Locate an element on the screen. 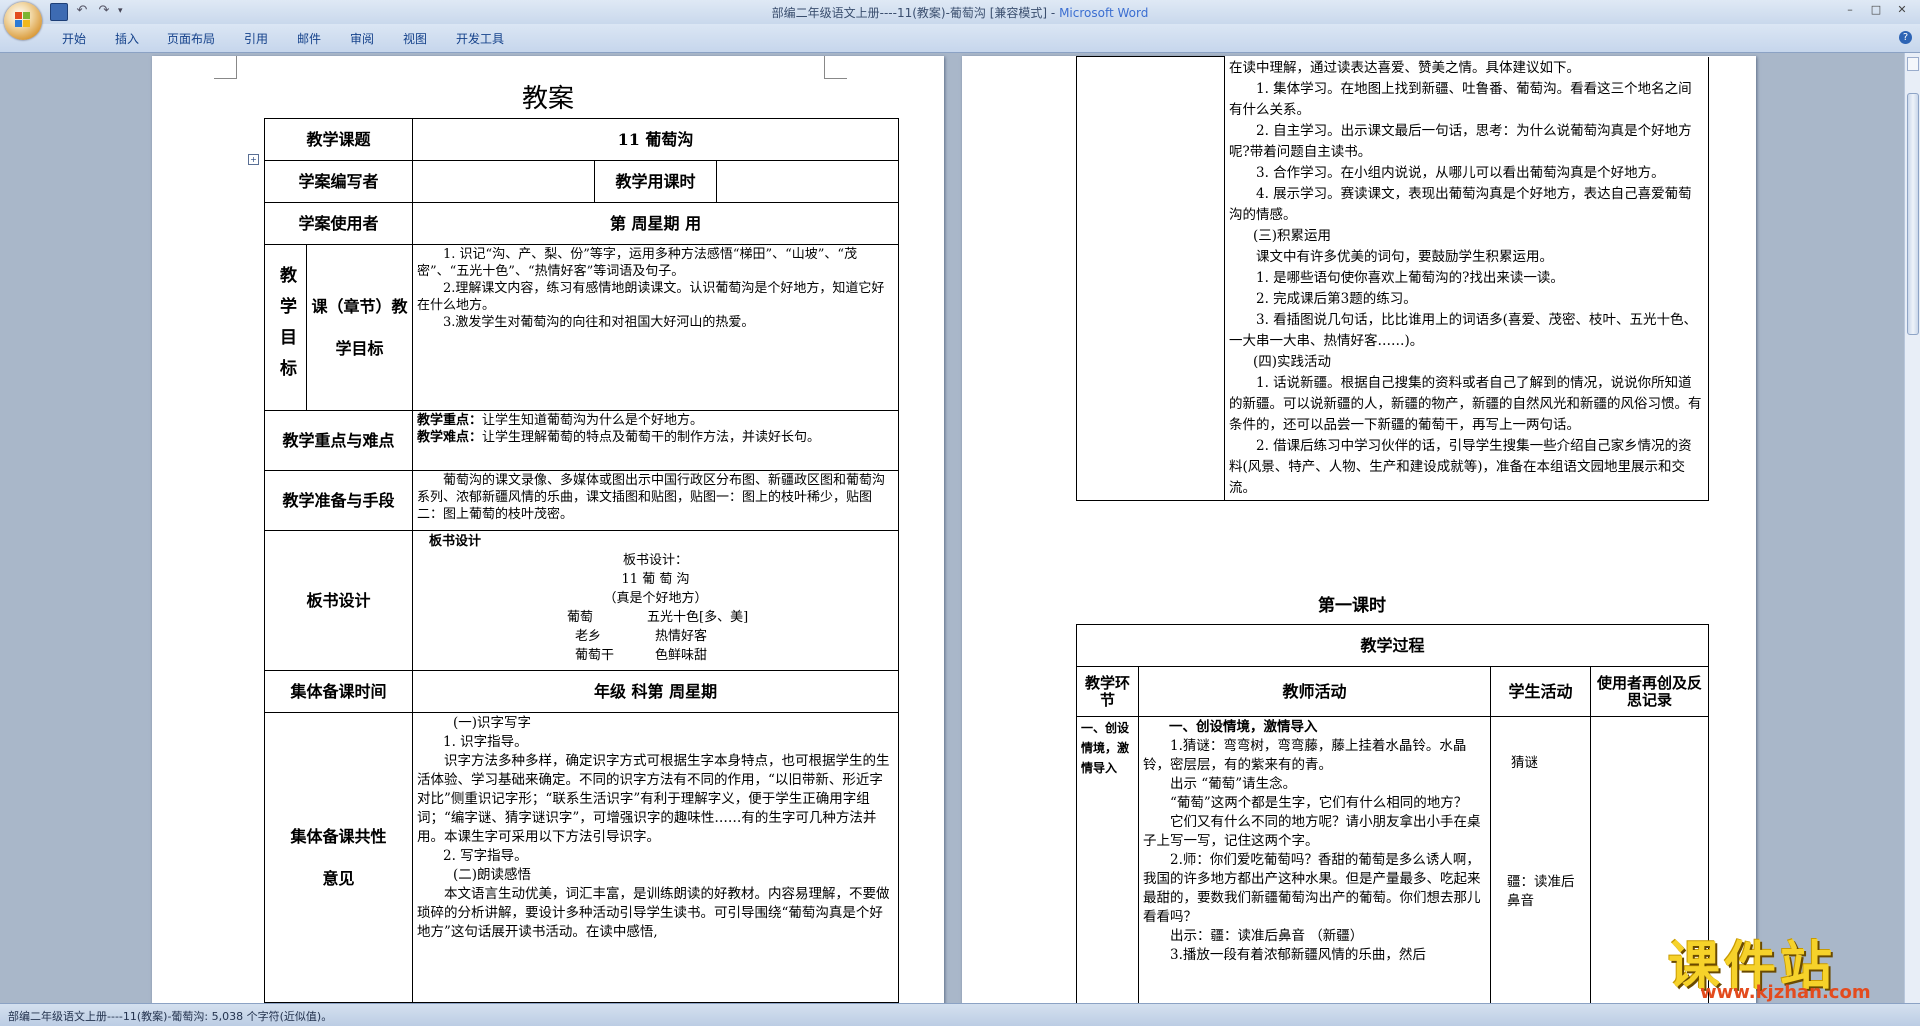 Image resolution: width=1920 pixels, height=1026 pixels. header-teacher: 教师活动 is located at coordinates (1314, 691).